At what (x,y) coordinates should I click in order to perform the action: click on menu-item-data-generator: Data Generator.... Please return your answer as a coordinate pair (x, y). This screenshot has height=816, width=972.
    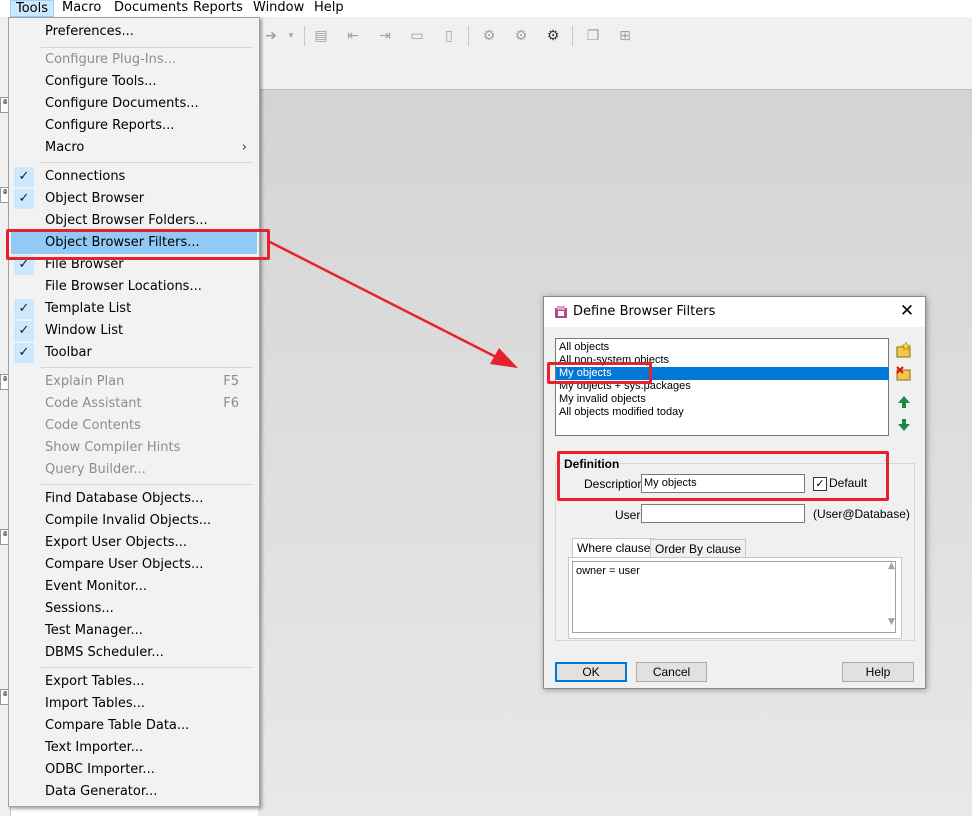
    Looking at the image, I should click on (134, 792).